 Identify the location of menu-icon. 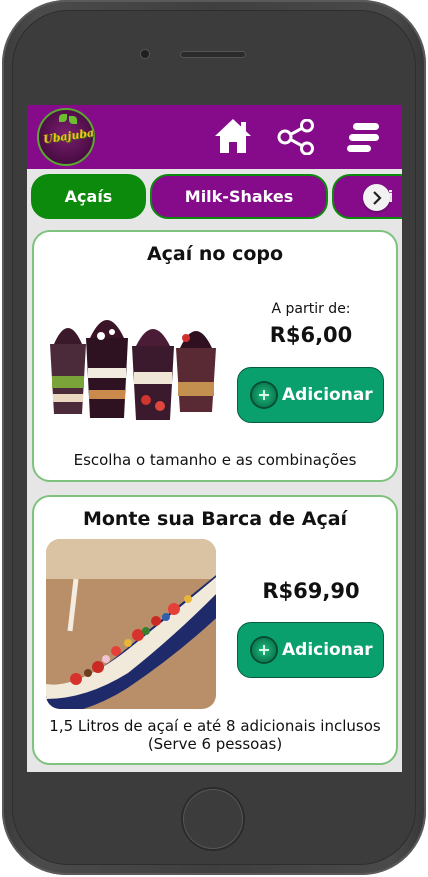
(364, 138).